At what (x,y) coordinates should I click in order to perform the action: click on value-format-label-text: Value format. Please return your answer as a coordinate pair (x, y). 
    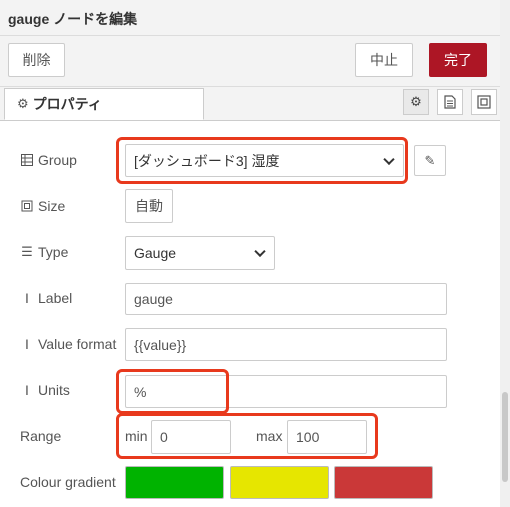
    Looking at the image, I should click on (77, 344).